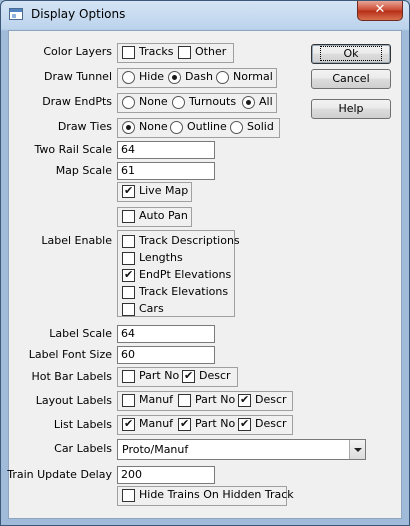 Image resolution: width=410 pixels, height=526 pixels. I want to click on list-descr-label: Descr, so click(271, 423).